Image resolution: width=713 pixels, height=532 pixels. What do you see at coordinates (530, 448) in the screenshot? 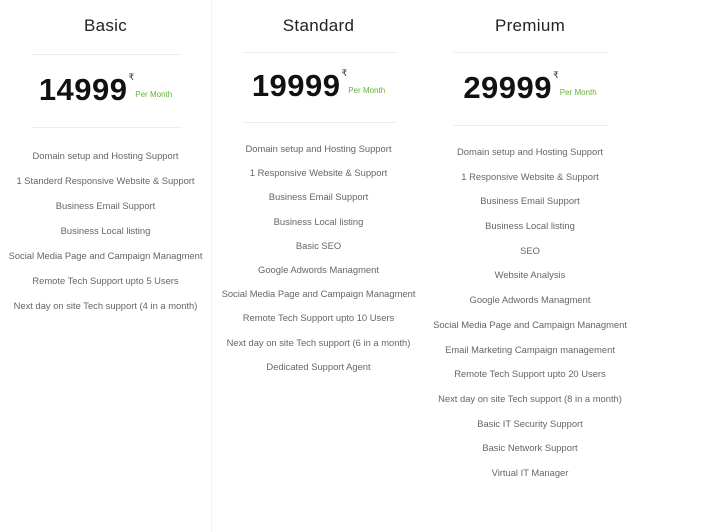
I see `feature-item: Basic Network Support` at bounding box center [530, 448].